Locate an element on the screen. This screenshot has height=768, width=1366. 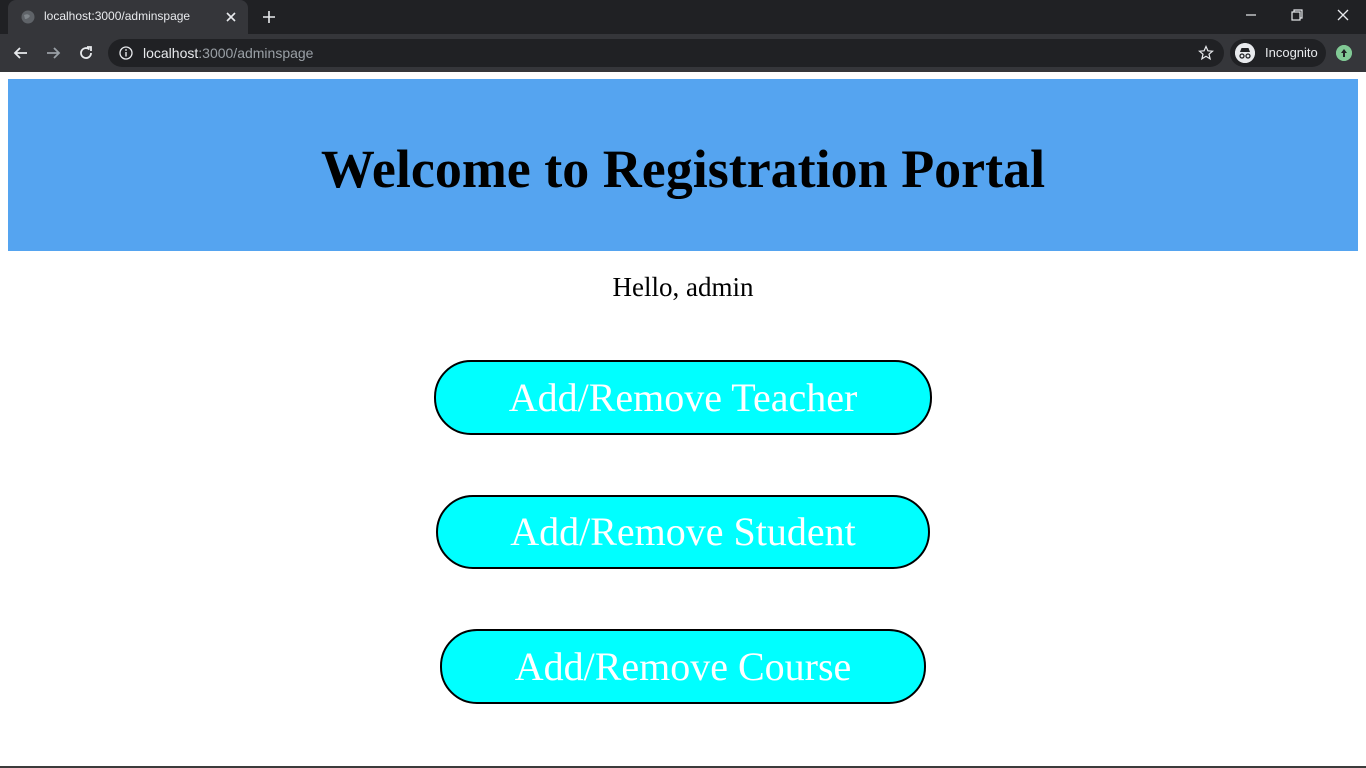
reload-icon is located at coordinates (86, 53).